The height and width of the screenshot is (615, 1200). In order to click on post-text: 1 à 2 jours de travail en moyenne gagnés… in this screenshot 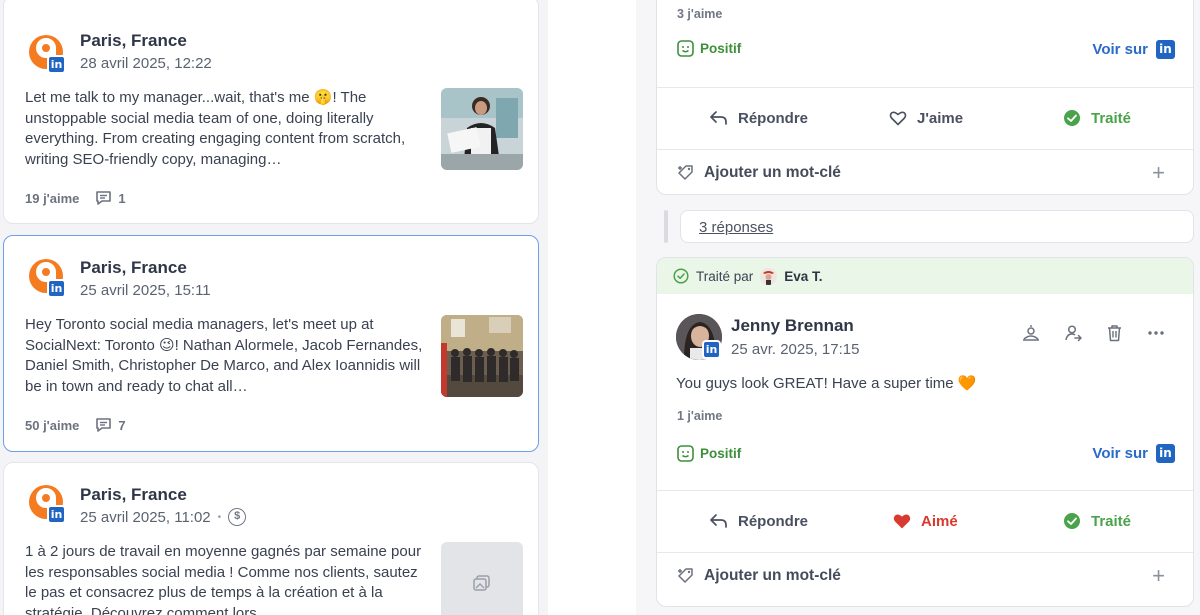, I will do `click(223, 579)`.